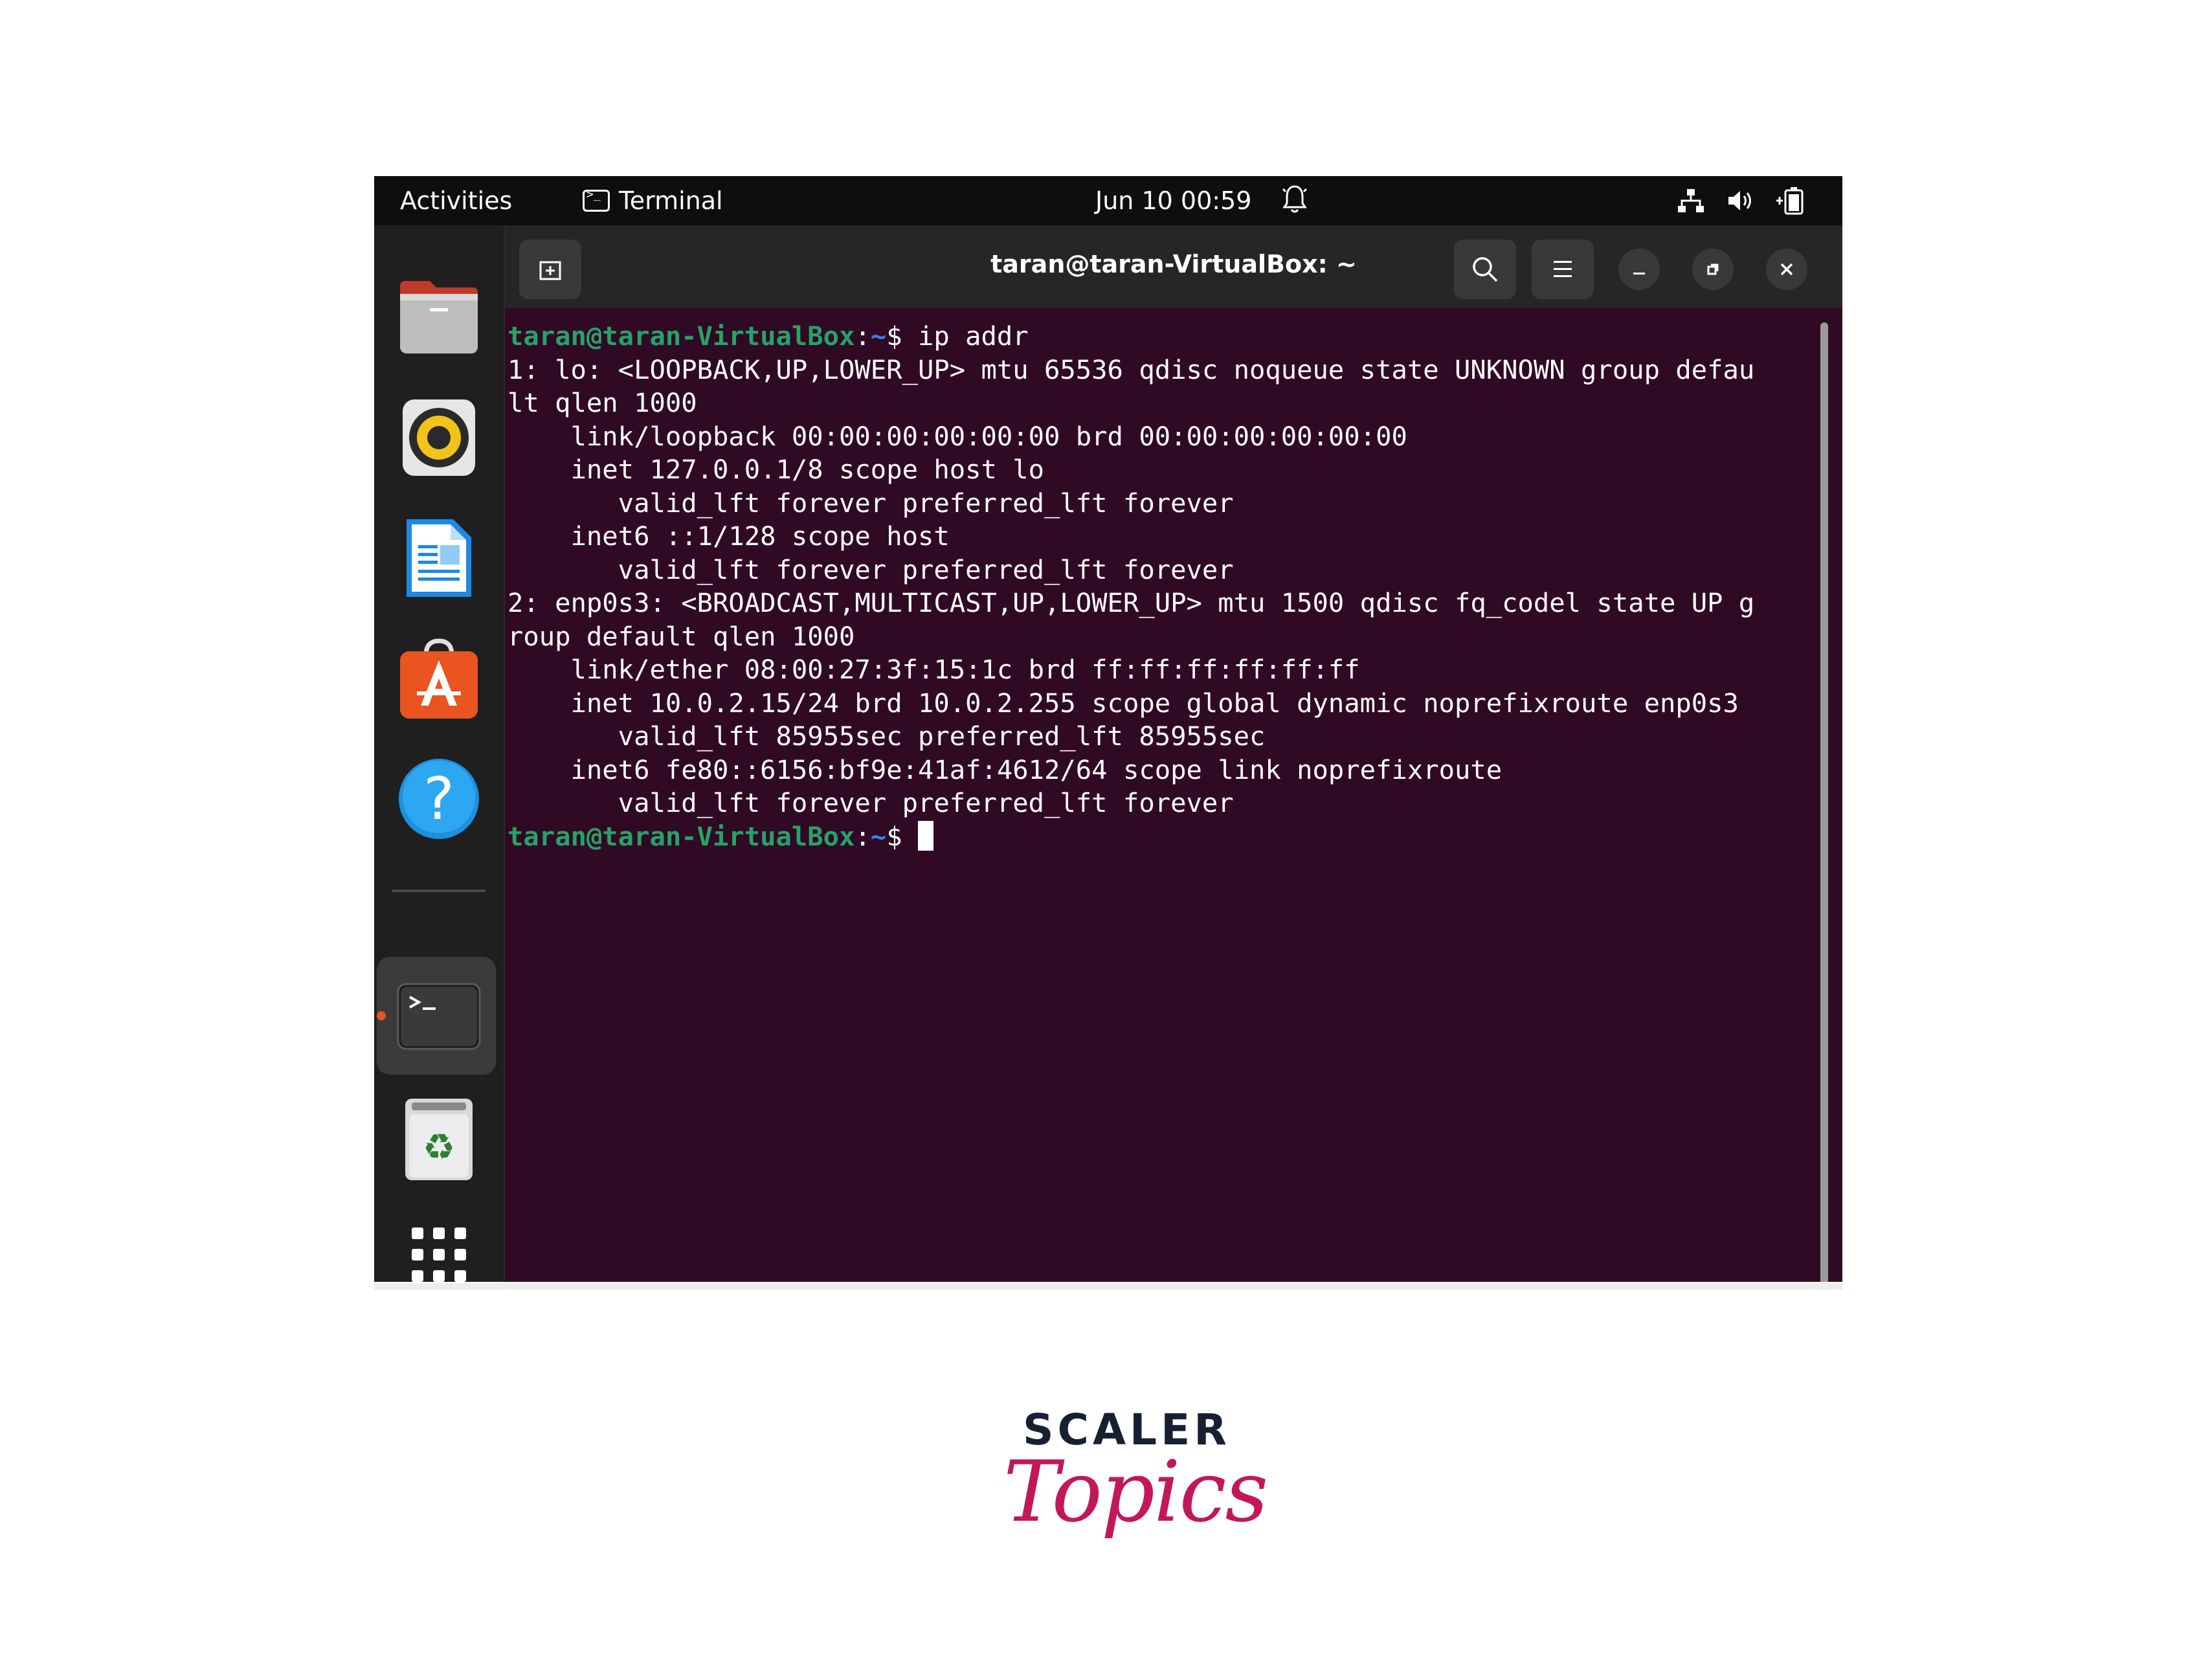 This screenshot has width=2201, height=1680. Describe the element at coordinates (602, 402) in the screenshot. I see `output-line: lt qlen 1000` at that location.